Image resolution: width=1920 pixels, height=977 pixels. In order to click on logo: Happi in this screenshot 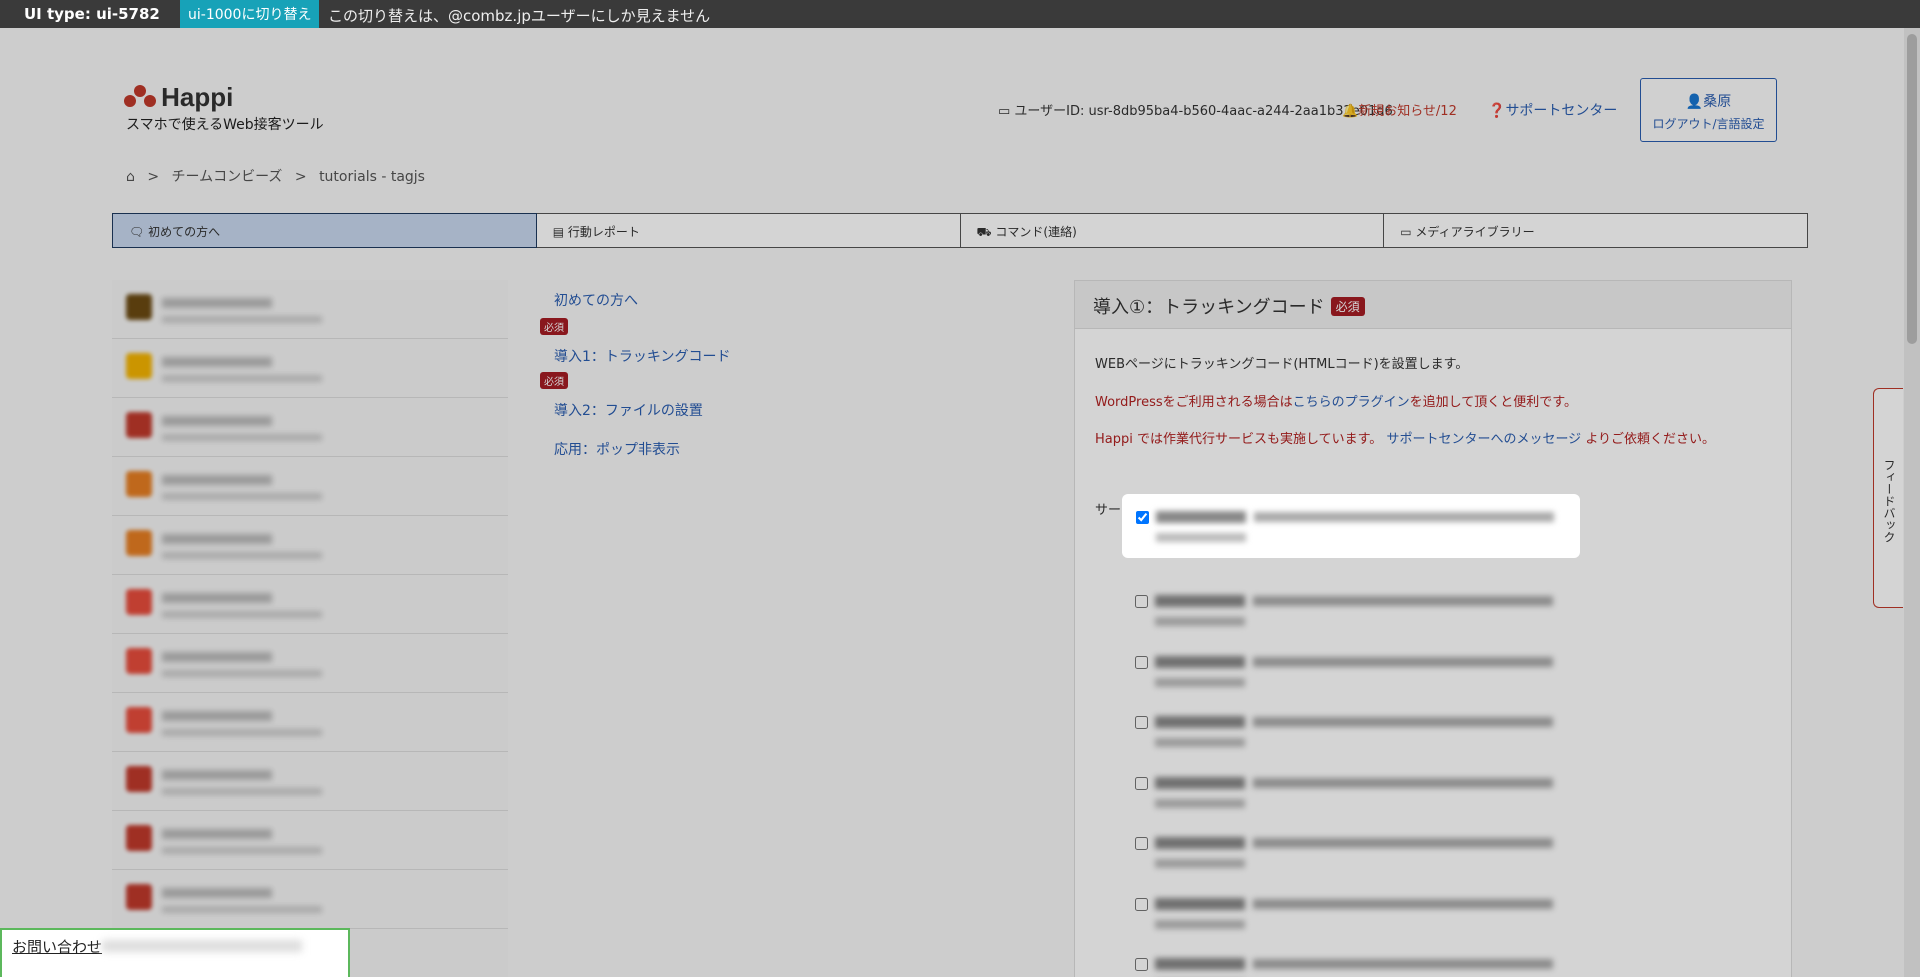, I will do `click(178, 97)`.